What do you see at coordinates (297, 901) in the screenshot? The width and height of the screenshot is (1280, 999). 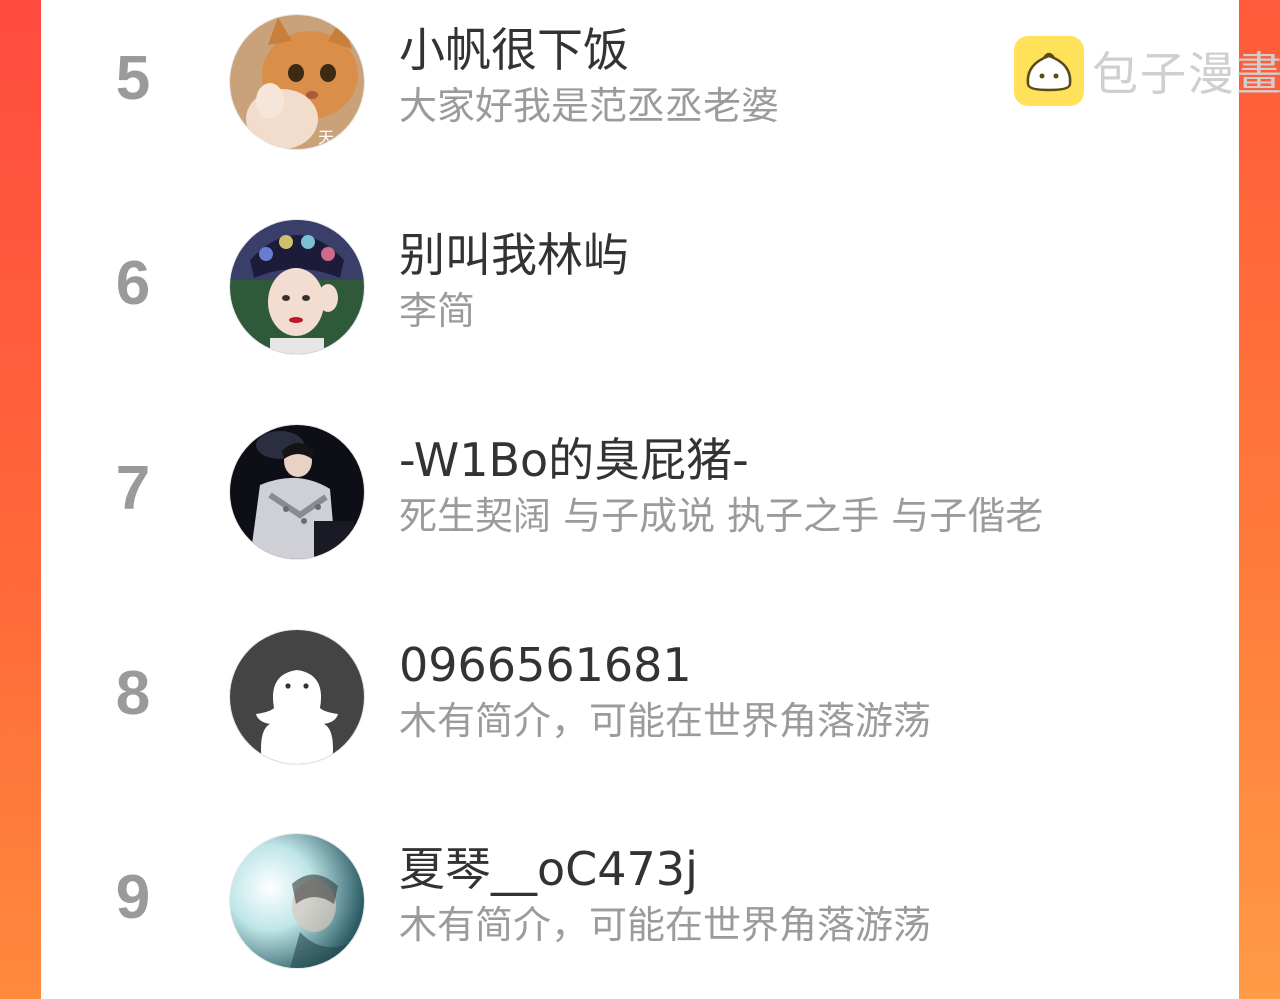 I see `soft-light-portrait-avatar` at bounding box center [297, 901].